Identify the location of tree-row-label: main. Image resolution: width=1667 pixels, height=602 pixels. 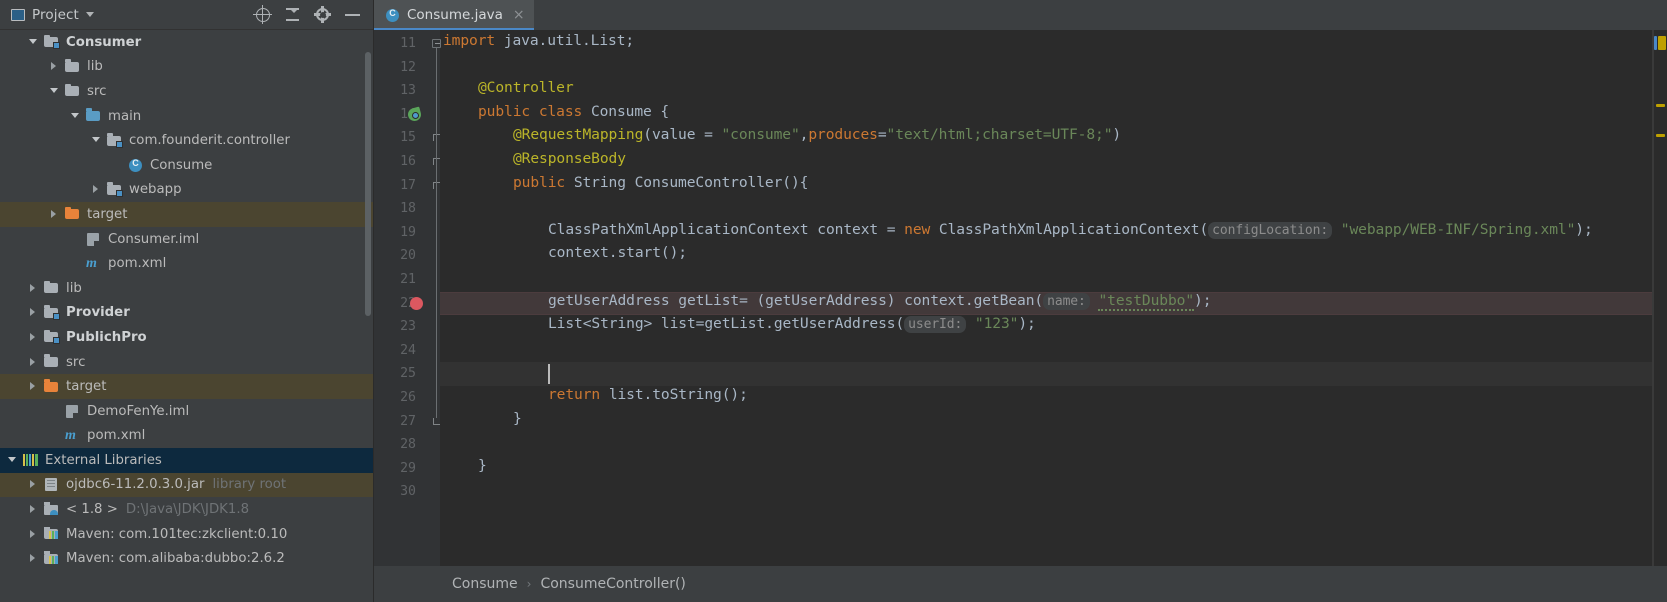
(125, 116).